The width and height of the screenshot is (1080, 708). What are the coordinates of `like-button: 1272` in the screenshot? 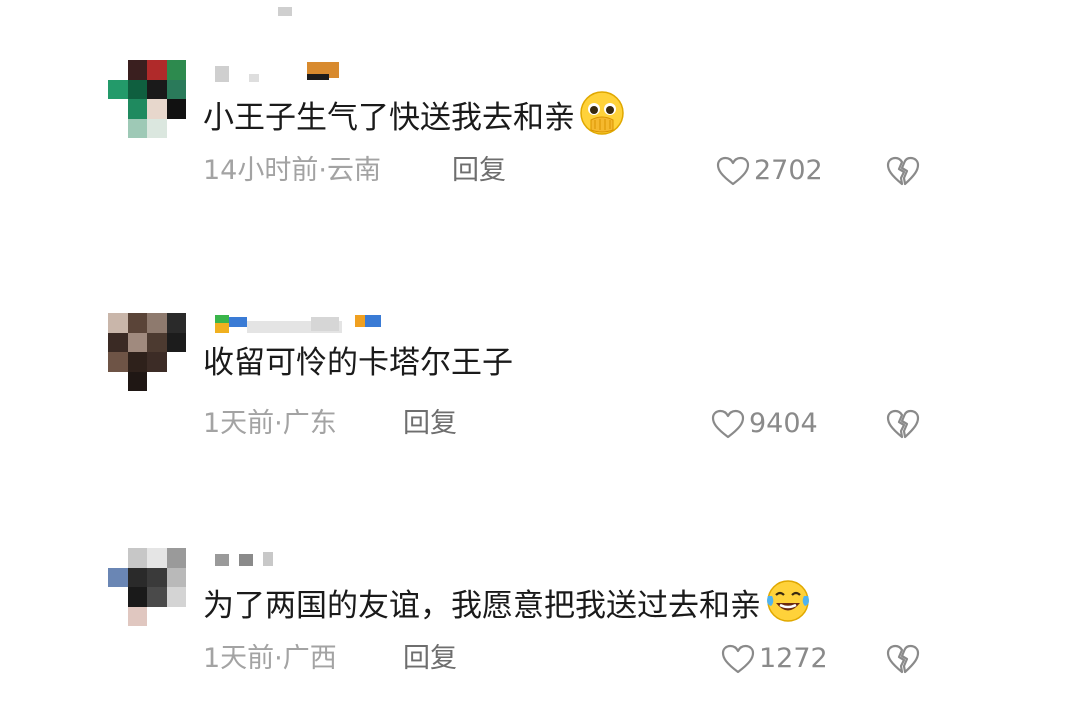 It's located at (774, 659).